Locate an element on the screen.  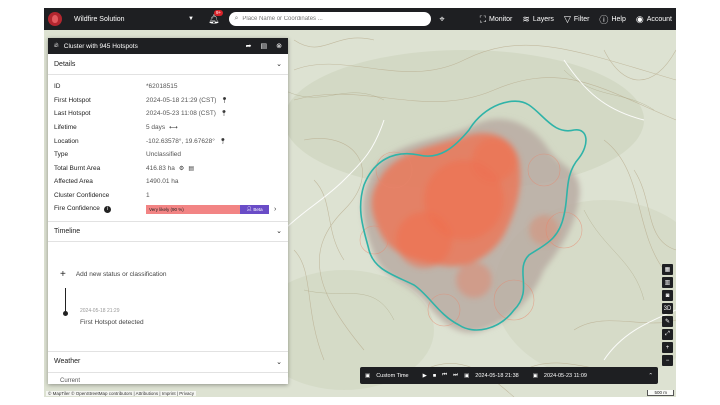
nav-help-label: Help is located at coordinates (618, 19).